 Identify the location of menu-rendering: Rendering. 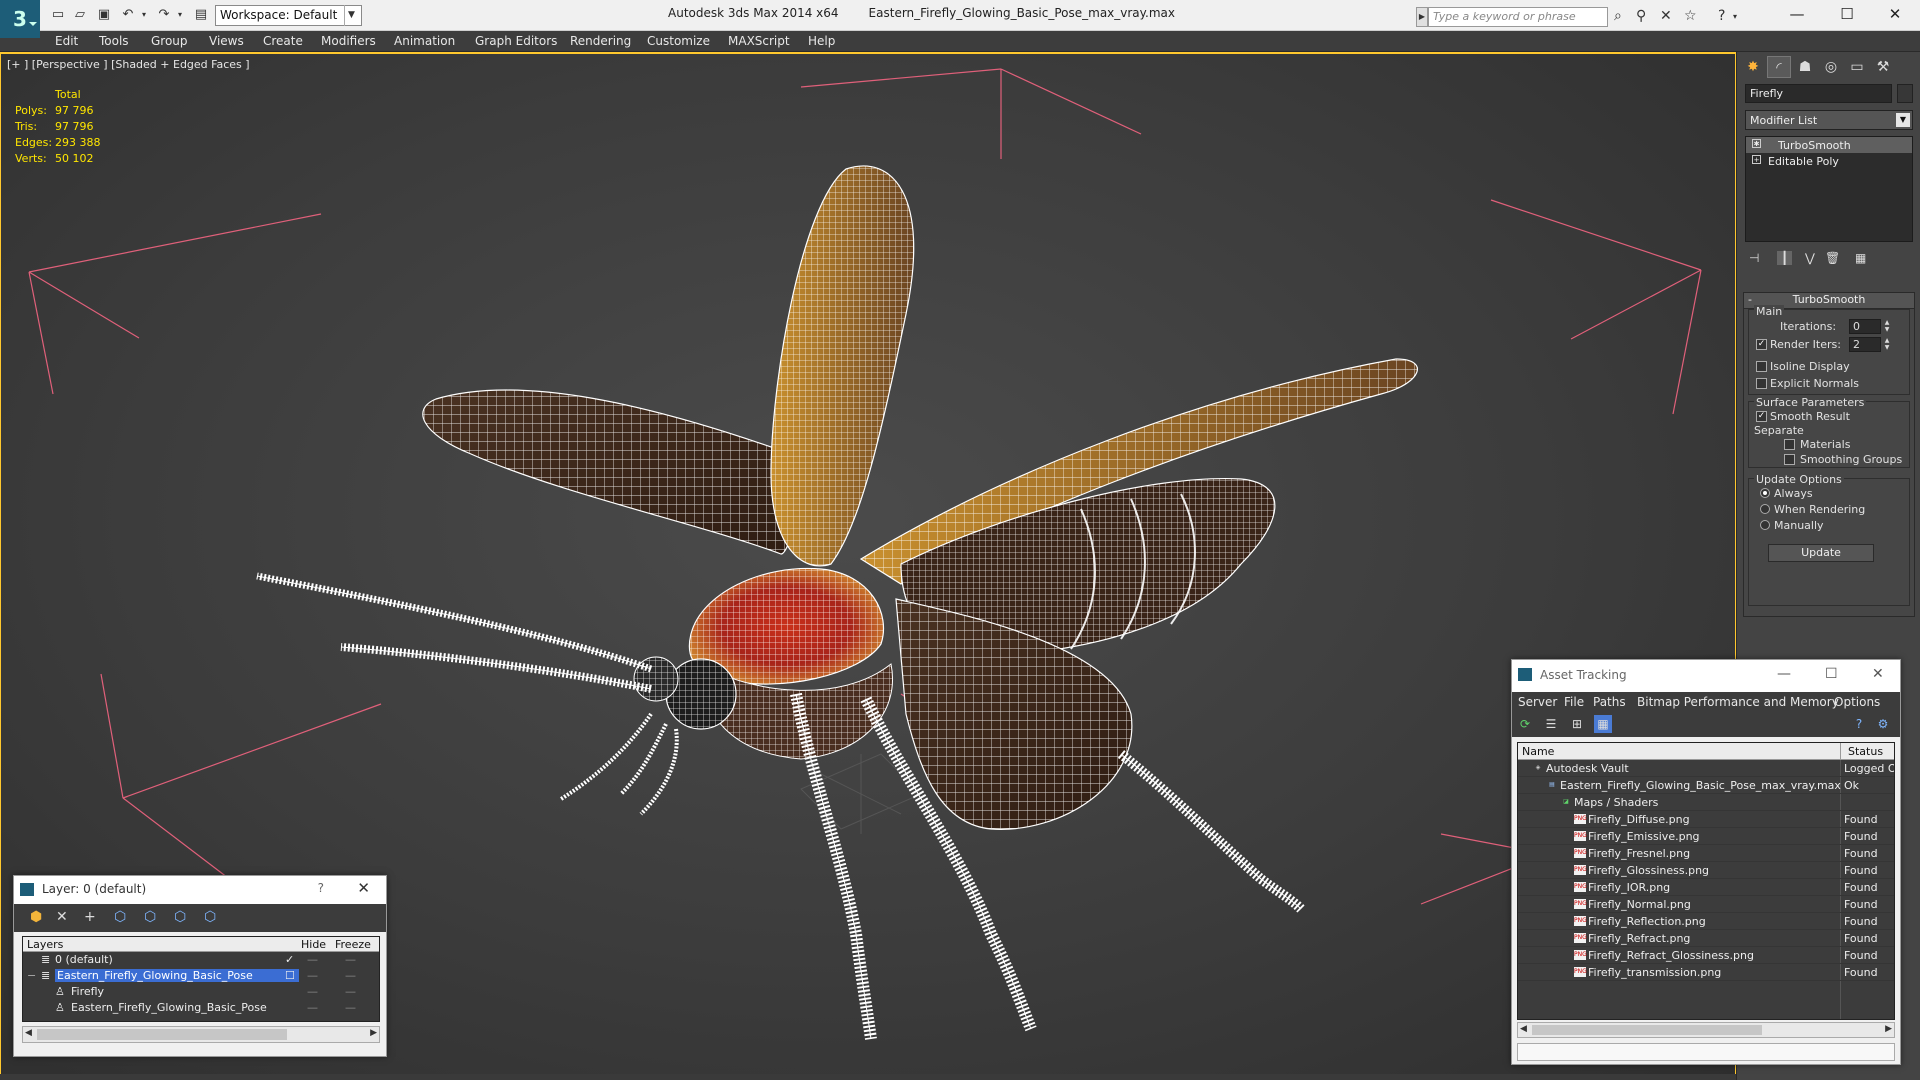
(600, 41).